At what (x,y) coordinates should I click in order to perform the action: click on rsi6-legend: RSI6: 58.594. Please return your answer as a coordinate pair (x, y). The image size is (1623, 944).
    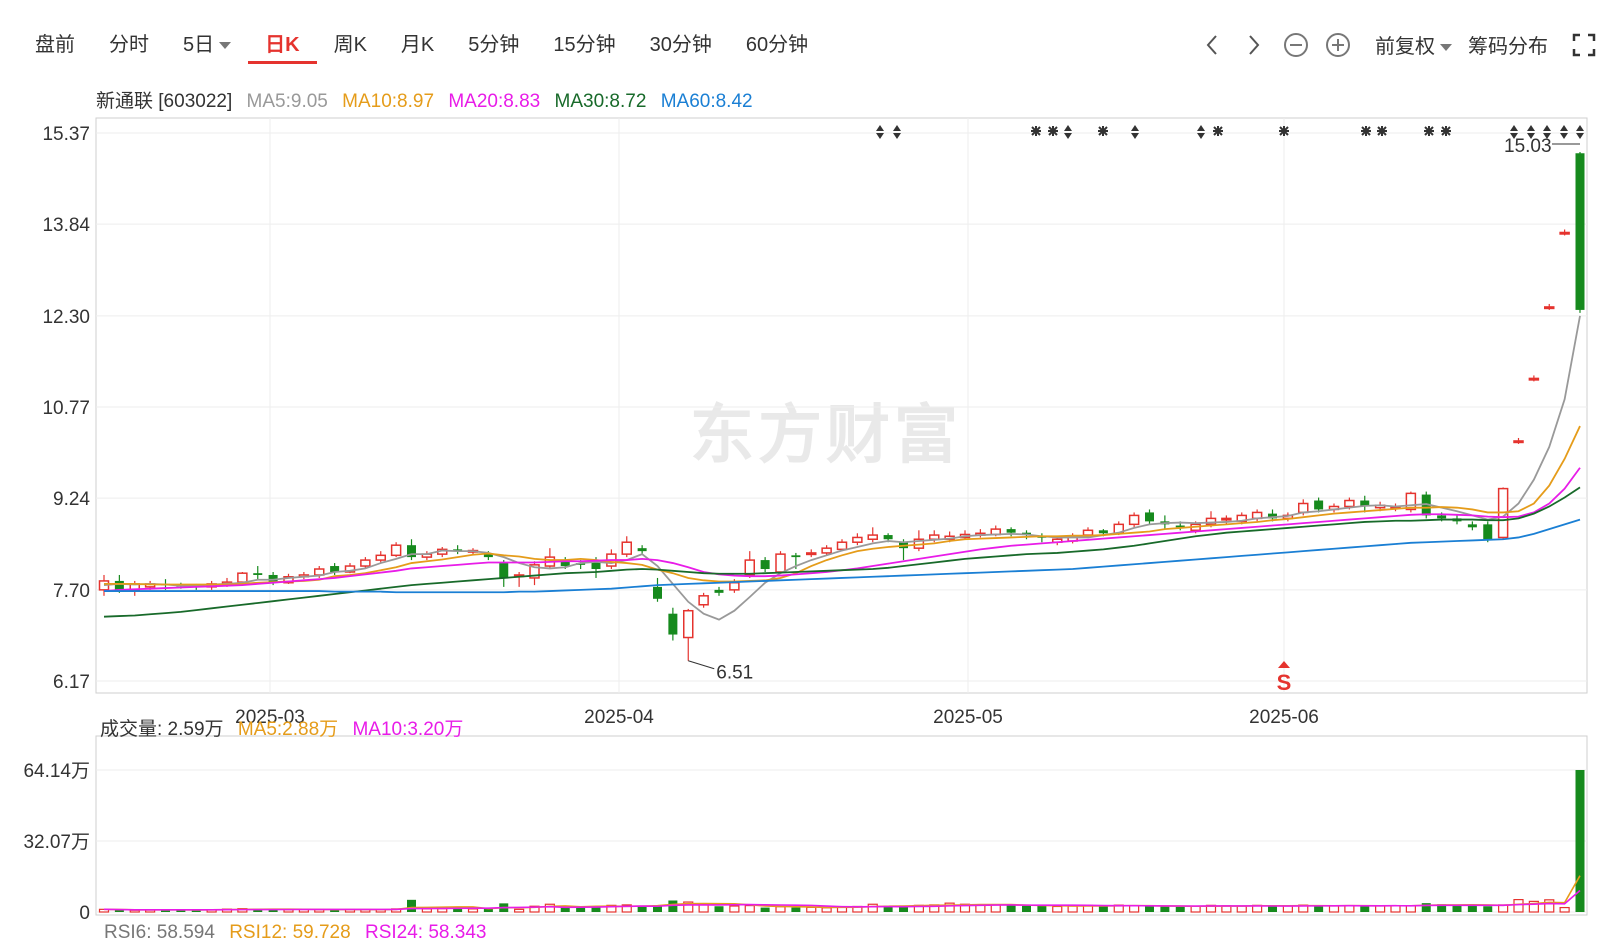
    Looking at the image, I should click on (159, 932).